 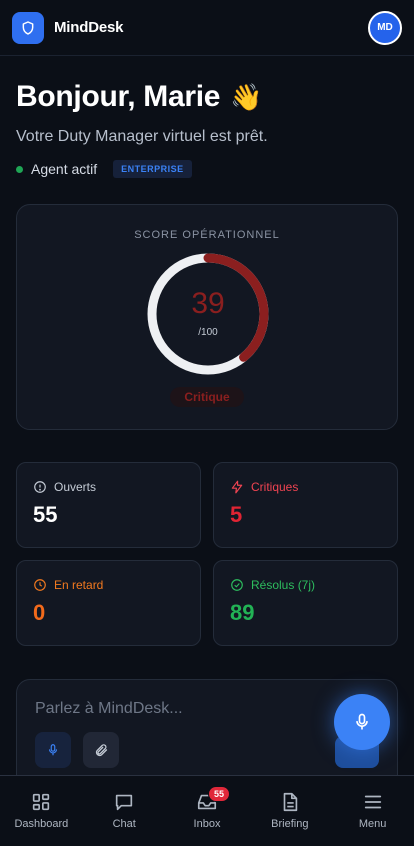 What do you see at coordinates (41, 824) in the screenshot?
I see `nav-label: Dashboard` at bounding box center [41, 824].